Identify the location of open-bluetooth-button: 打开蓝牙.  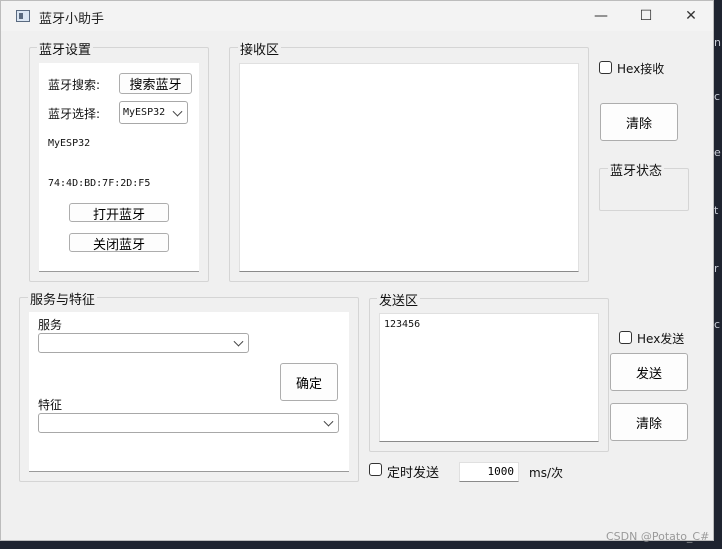
(119, 213).